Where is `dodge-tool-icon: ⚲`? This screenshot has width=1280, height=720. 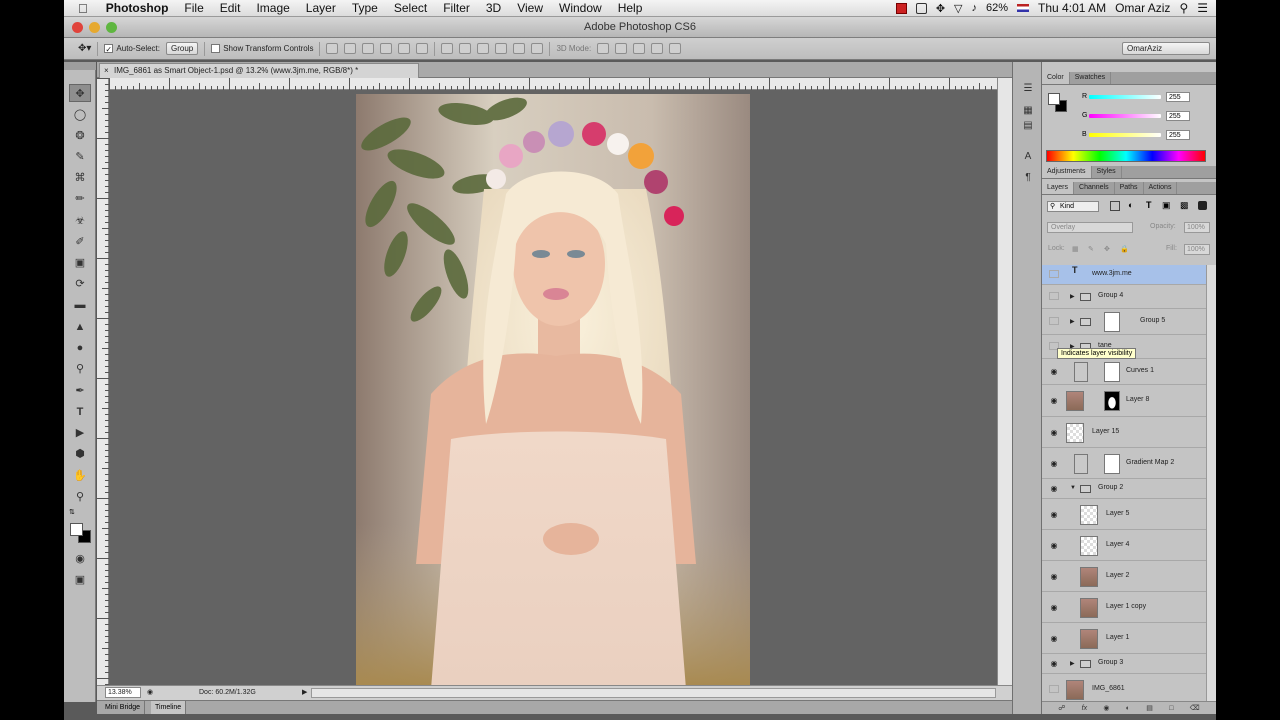 dodge-tool-icon: ⚲ is located at coordinates (80, 369).